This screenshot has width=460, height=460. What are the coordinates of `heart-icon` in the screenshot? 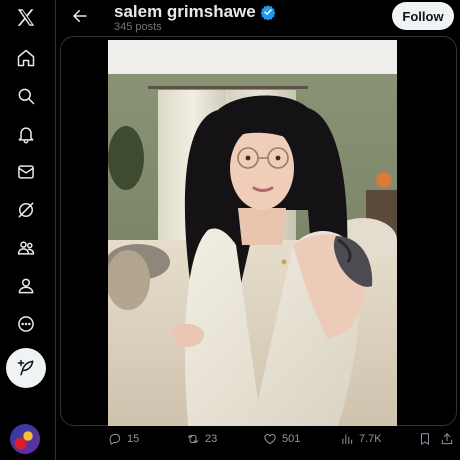 It's located at (270, 439).